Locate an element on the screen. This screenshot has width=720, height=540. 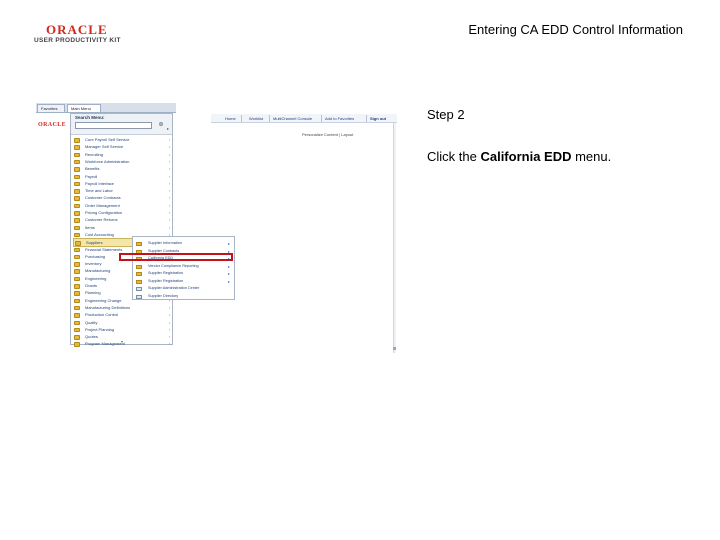
submenu-item: Supplier Information ▸ is located at coordinates (183, 244).